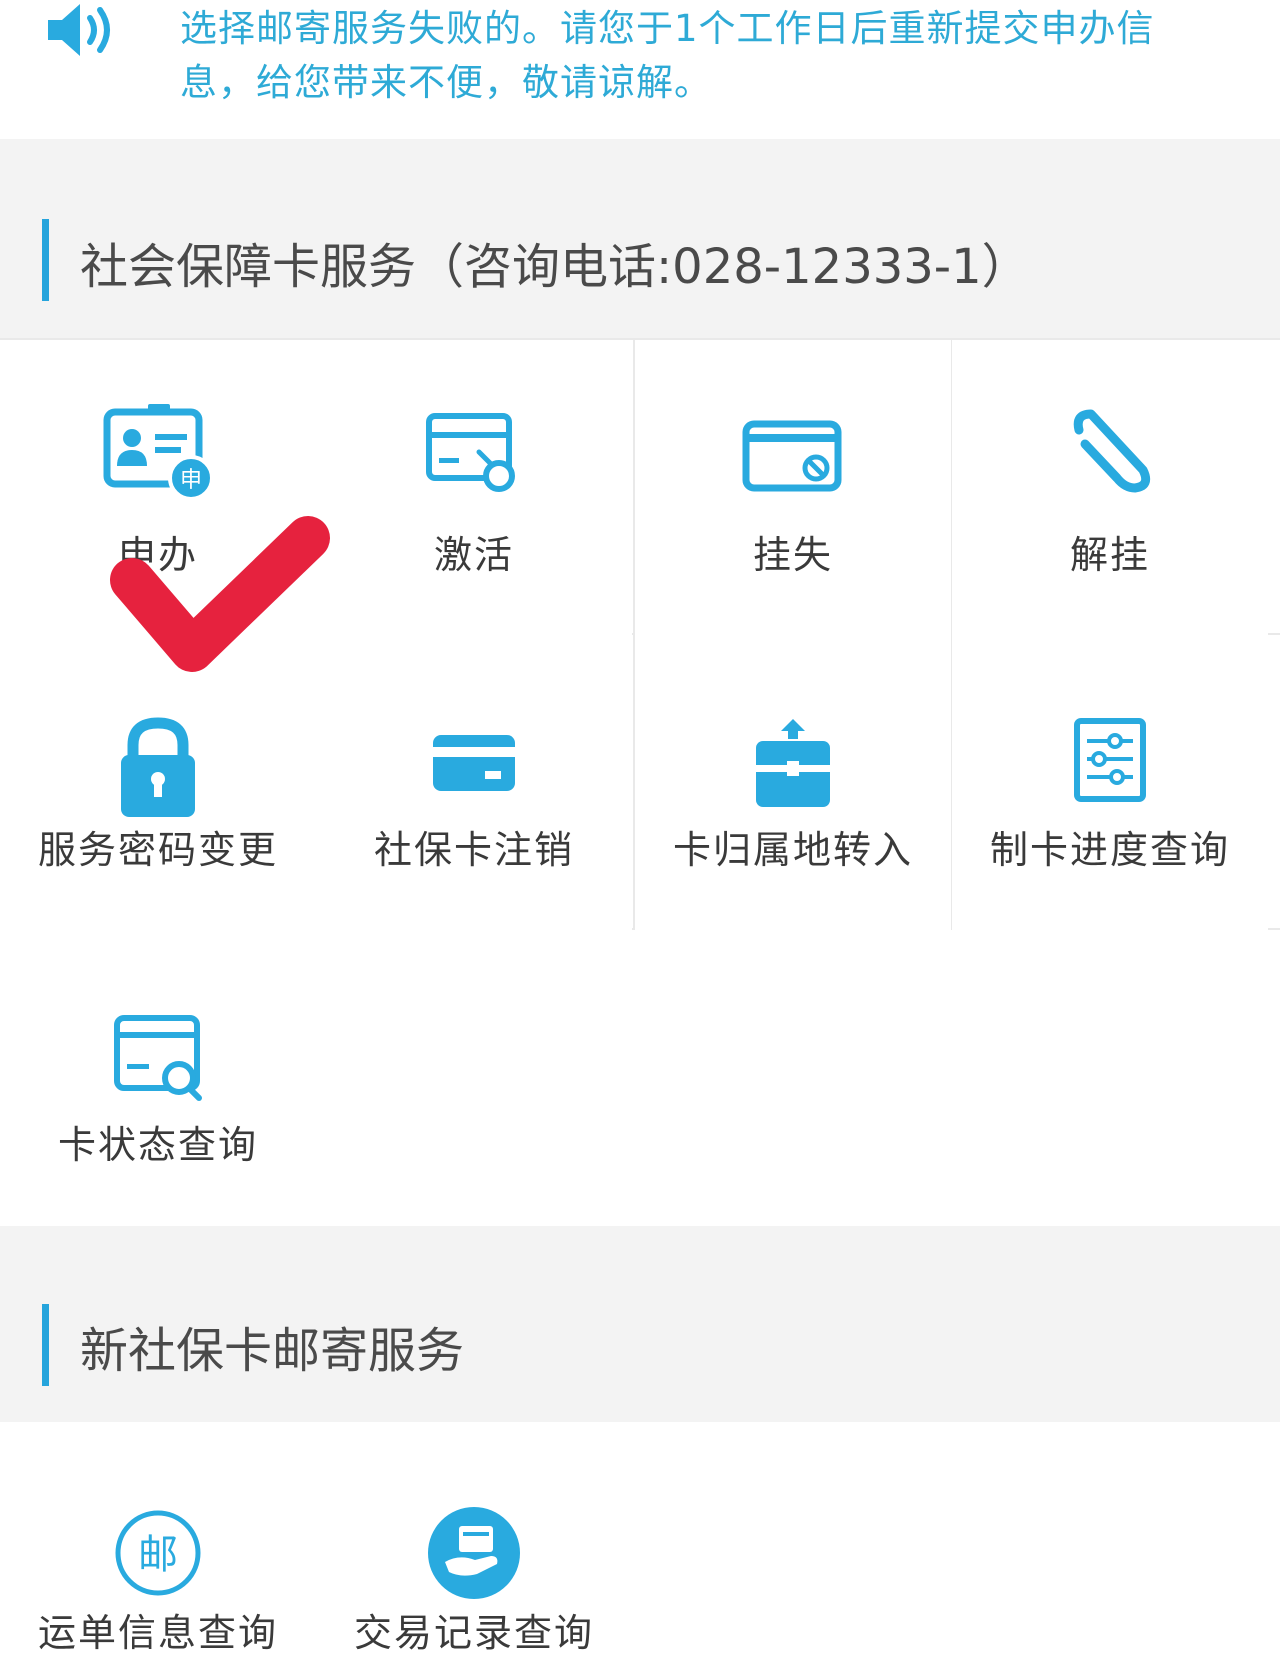 This screenshot has width=1280, height=1679. I want to click on service-activate: 激活, so click(474, 488).